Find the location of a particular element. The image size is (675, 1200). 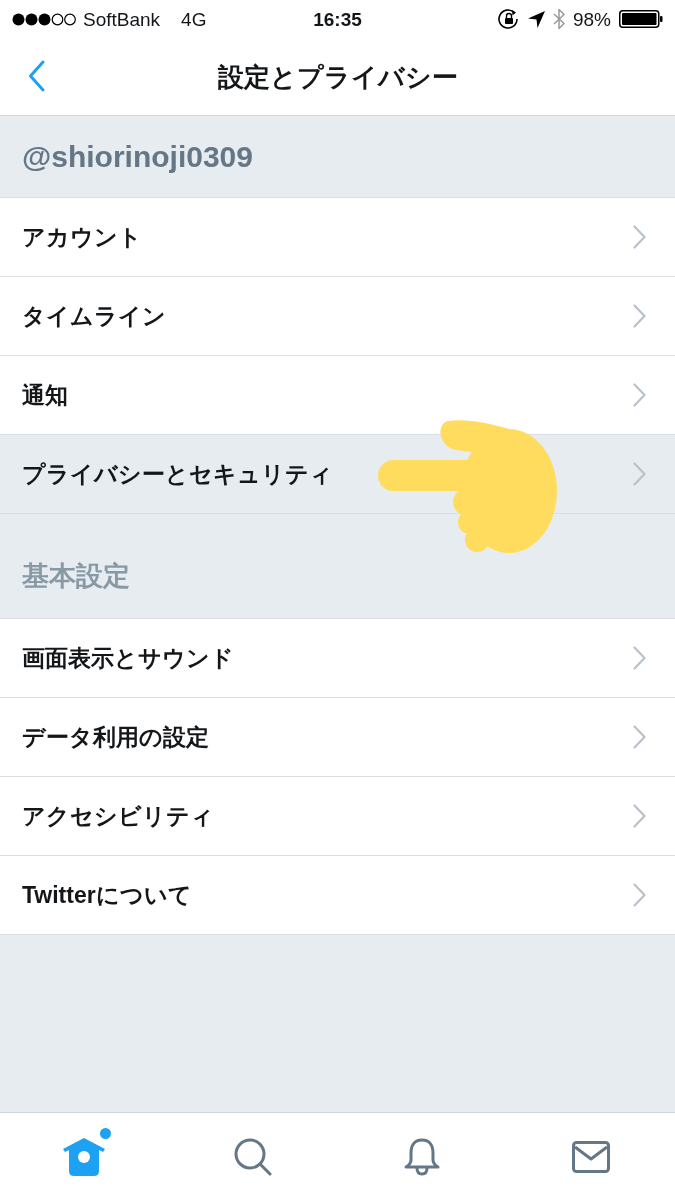

back-chevron-icon is located at coordinates (36, 76).